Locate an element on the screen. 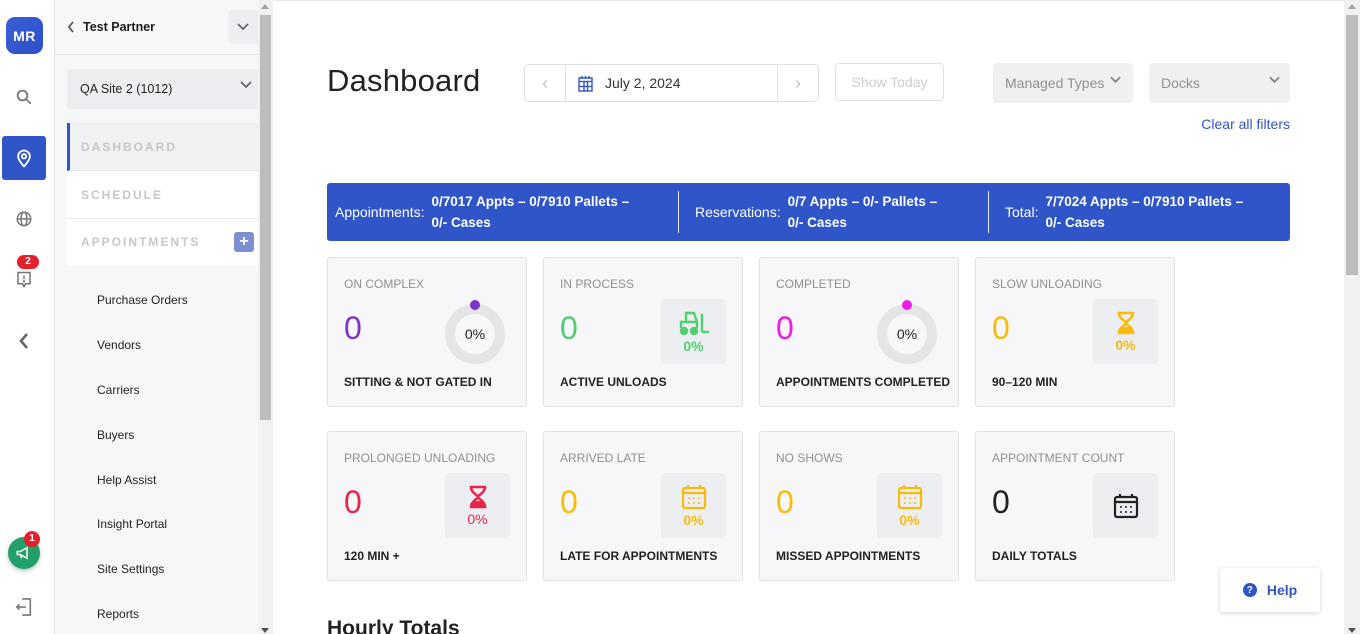 This screenshot has width=1360, height=634. nav-schedule: SCHEDULE is located at coordinates (162, 195).